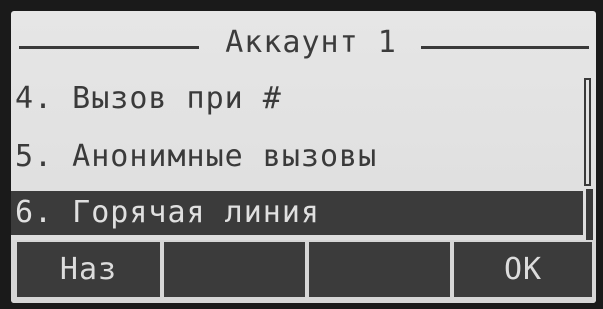  I want to click on header-divider-left, so click(109, 47).